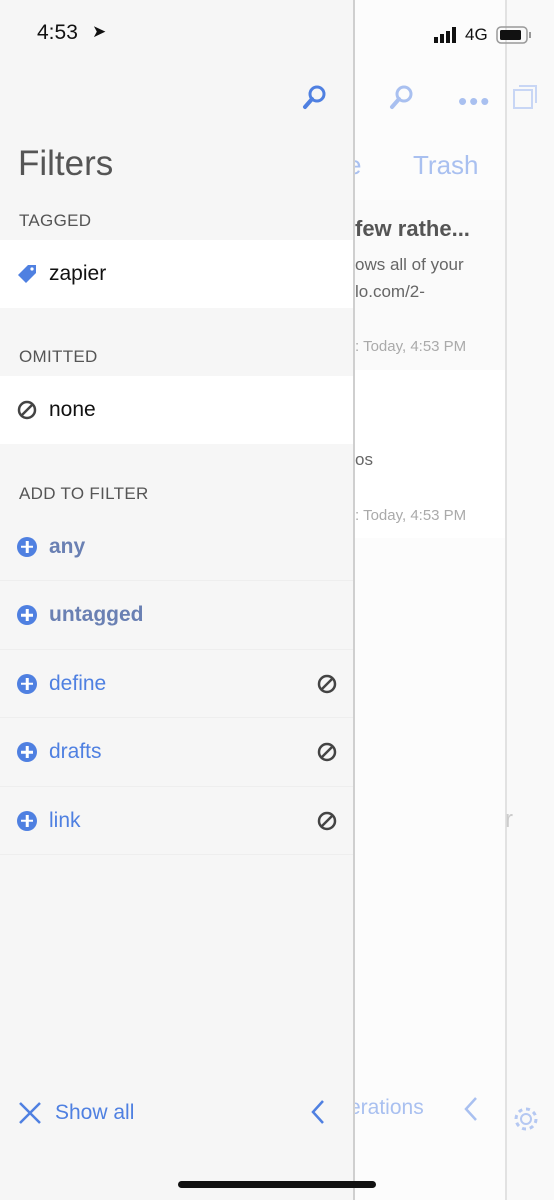  I want to click on signal-icon, so click(447, 37).